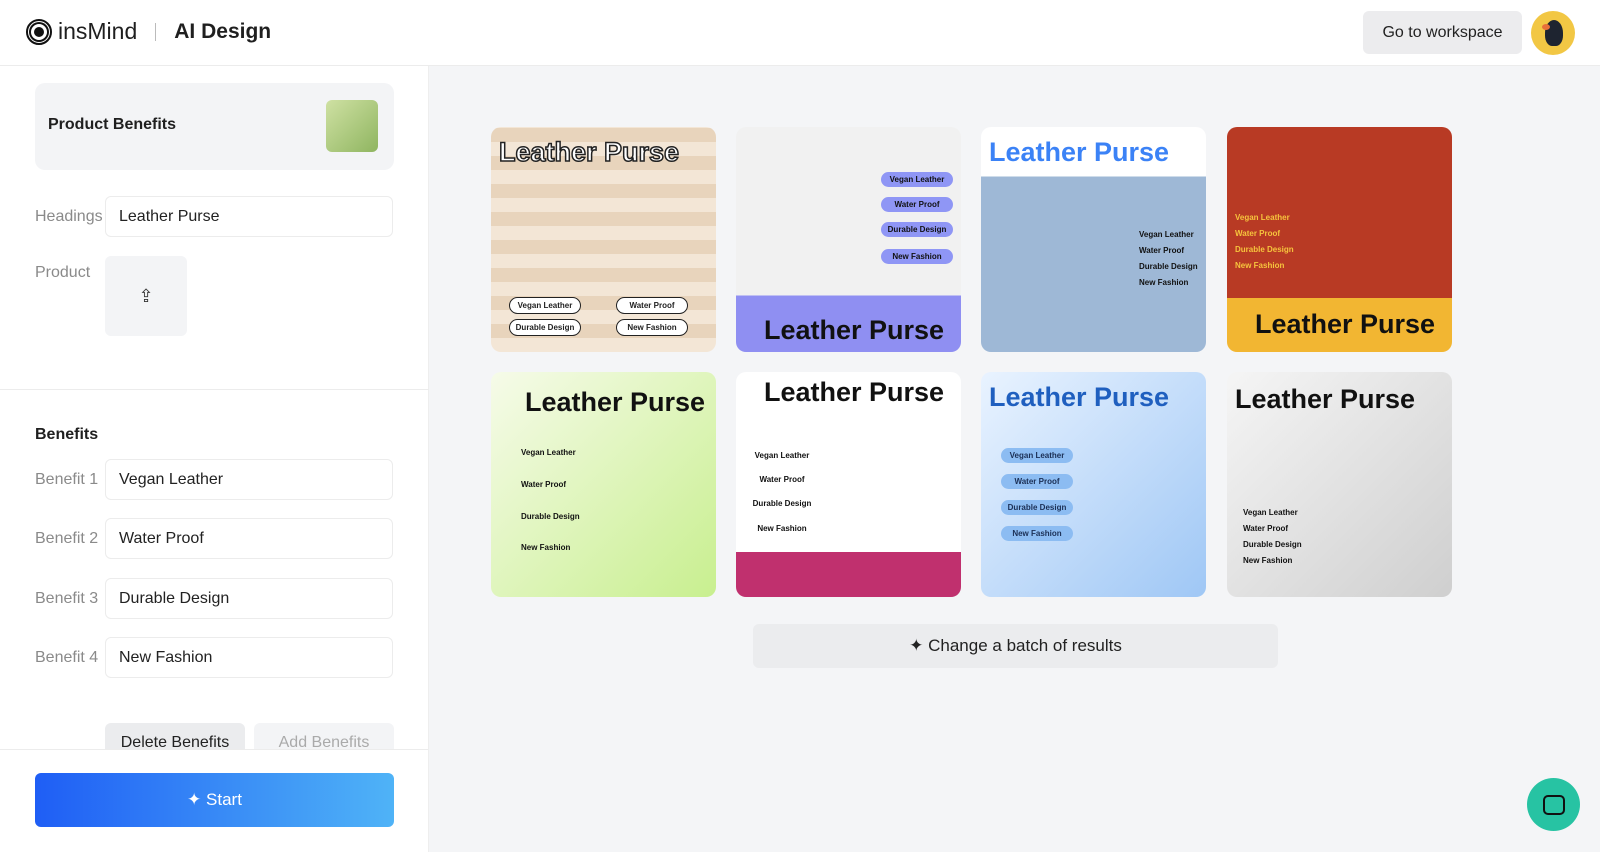 The height and width of the screenshot is (852, 1600). I want to click on chat-support-button, so click(1553, 804).